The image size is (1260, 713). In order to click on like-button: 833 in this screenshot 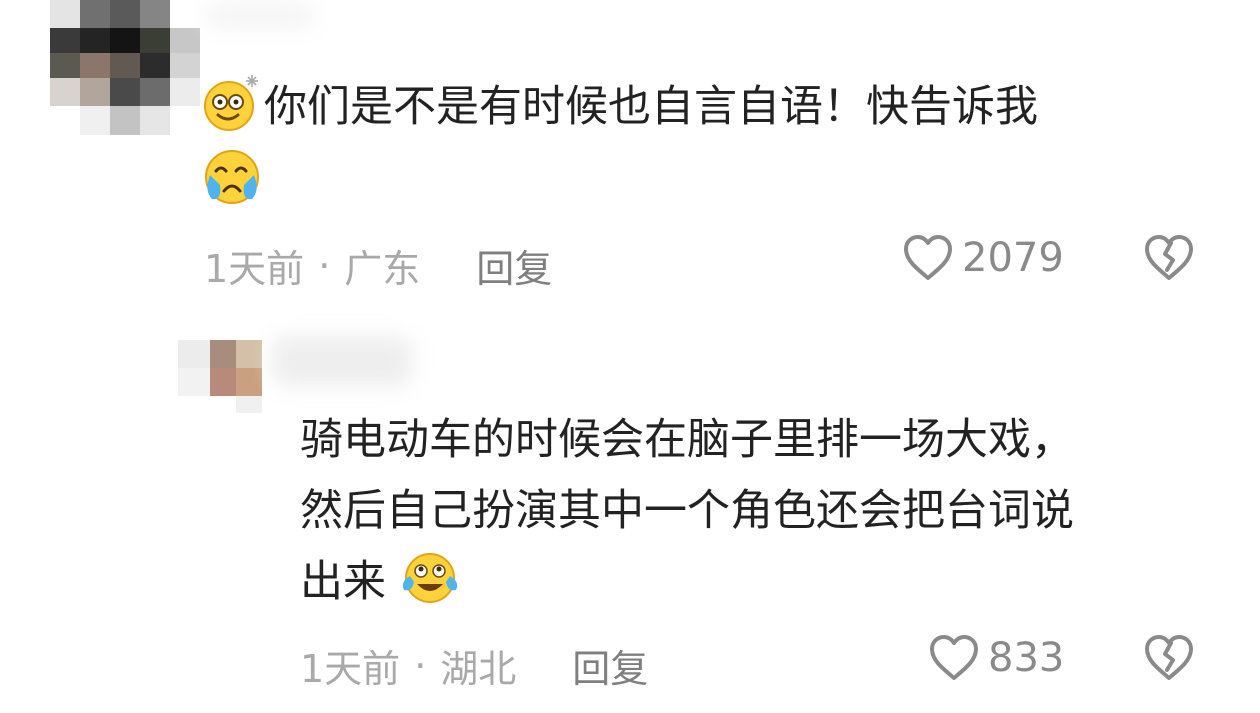, I will do `click(996, 658)`.